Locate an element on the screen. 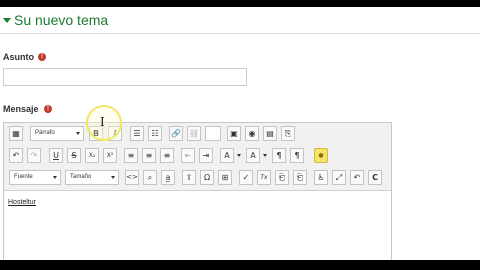  clean-icon: ✓ is located at coordinates (246, 177).